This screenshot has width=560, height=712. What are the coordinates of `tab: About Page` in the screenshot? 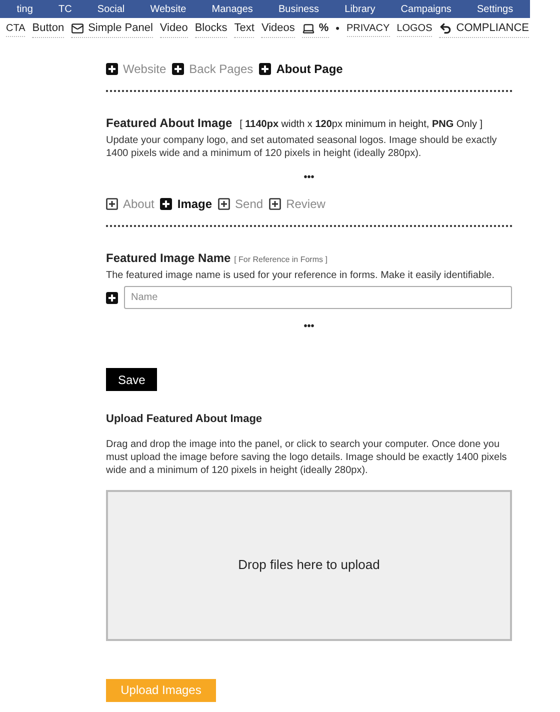 It's located at (301, 69).